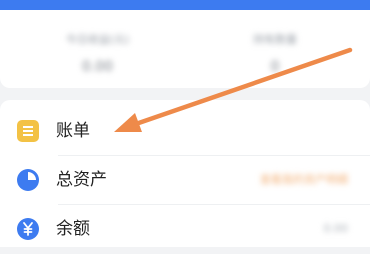  Describe the element at coordinates (97, 54) in the screenshot. I see `today-earnings-stat: 今日收益(元) 0.00` at that location.